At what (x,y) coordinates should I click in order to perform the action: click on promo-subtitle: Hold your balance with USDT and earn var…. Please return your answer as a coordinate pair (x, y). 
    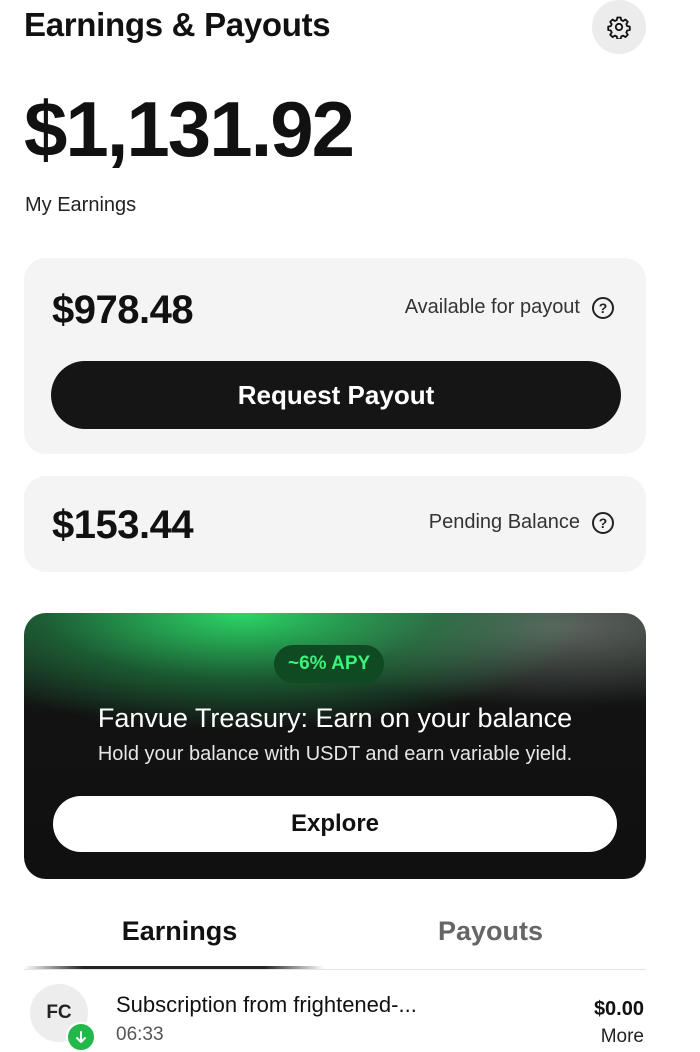
    Looking at the image, I should click on (335, 754).